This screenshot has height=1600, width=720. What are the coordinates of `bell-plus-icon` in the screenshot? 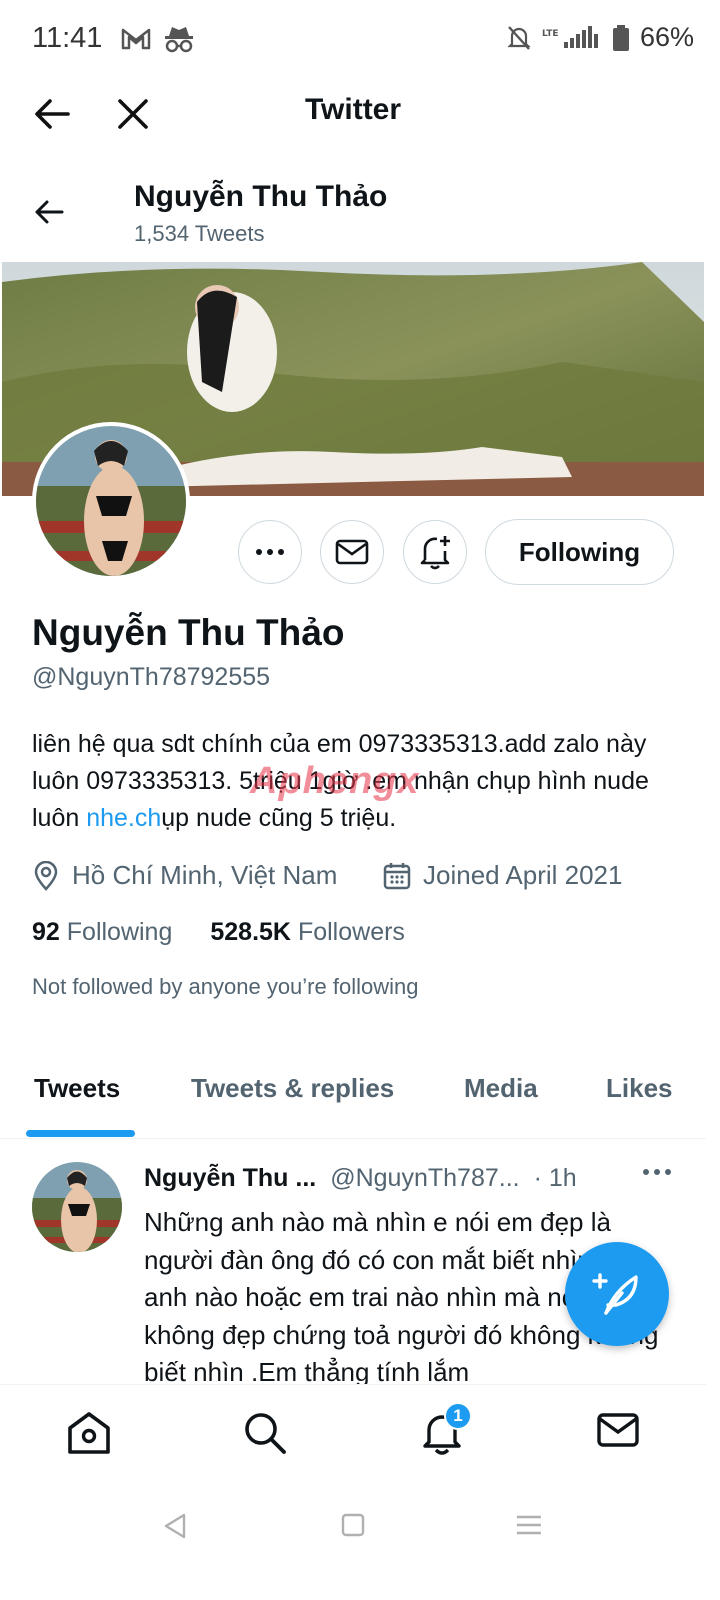 It's located at (435, 553).